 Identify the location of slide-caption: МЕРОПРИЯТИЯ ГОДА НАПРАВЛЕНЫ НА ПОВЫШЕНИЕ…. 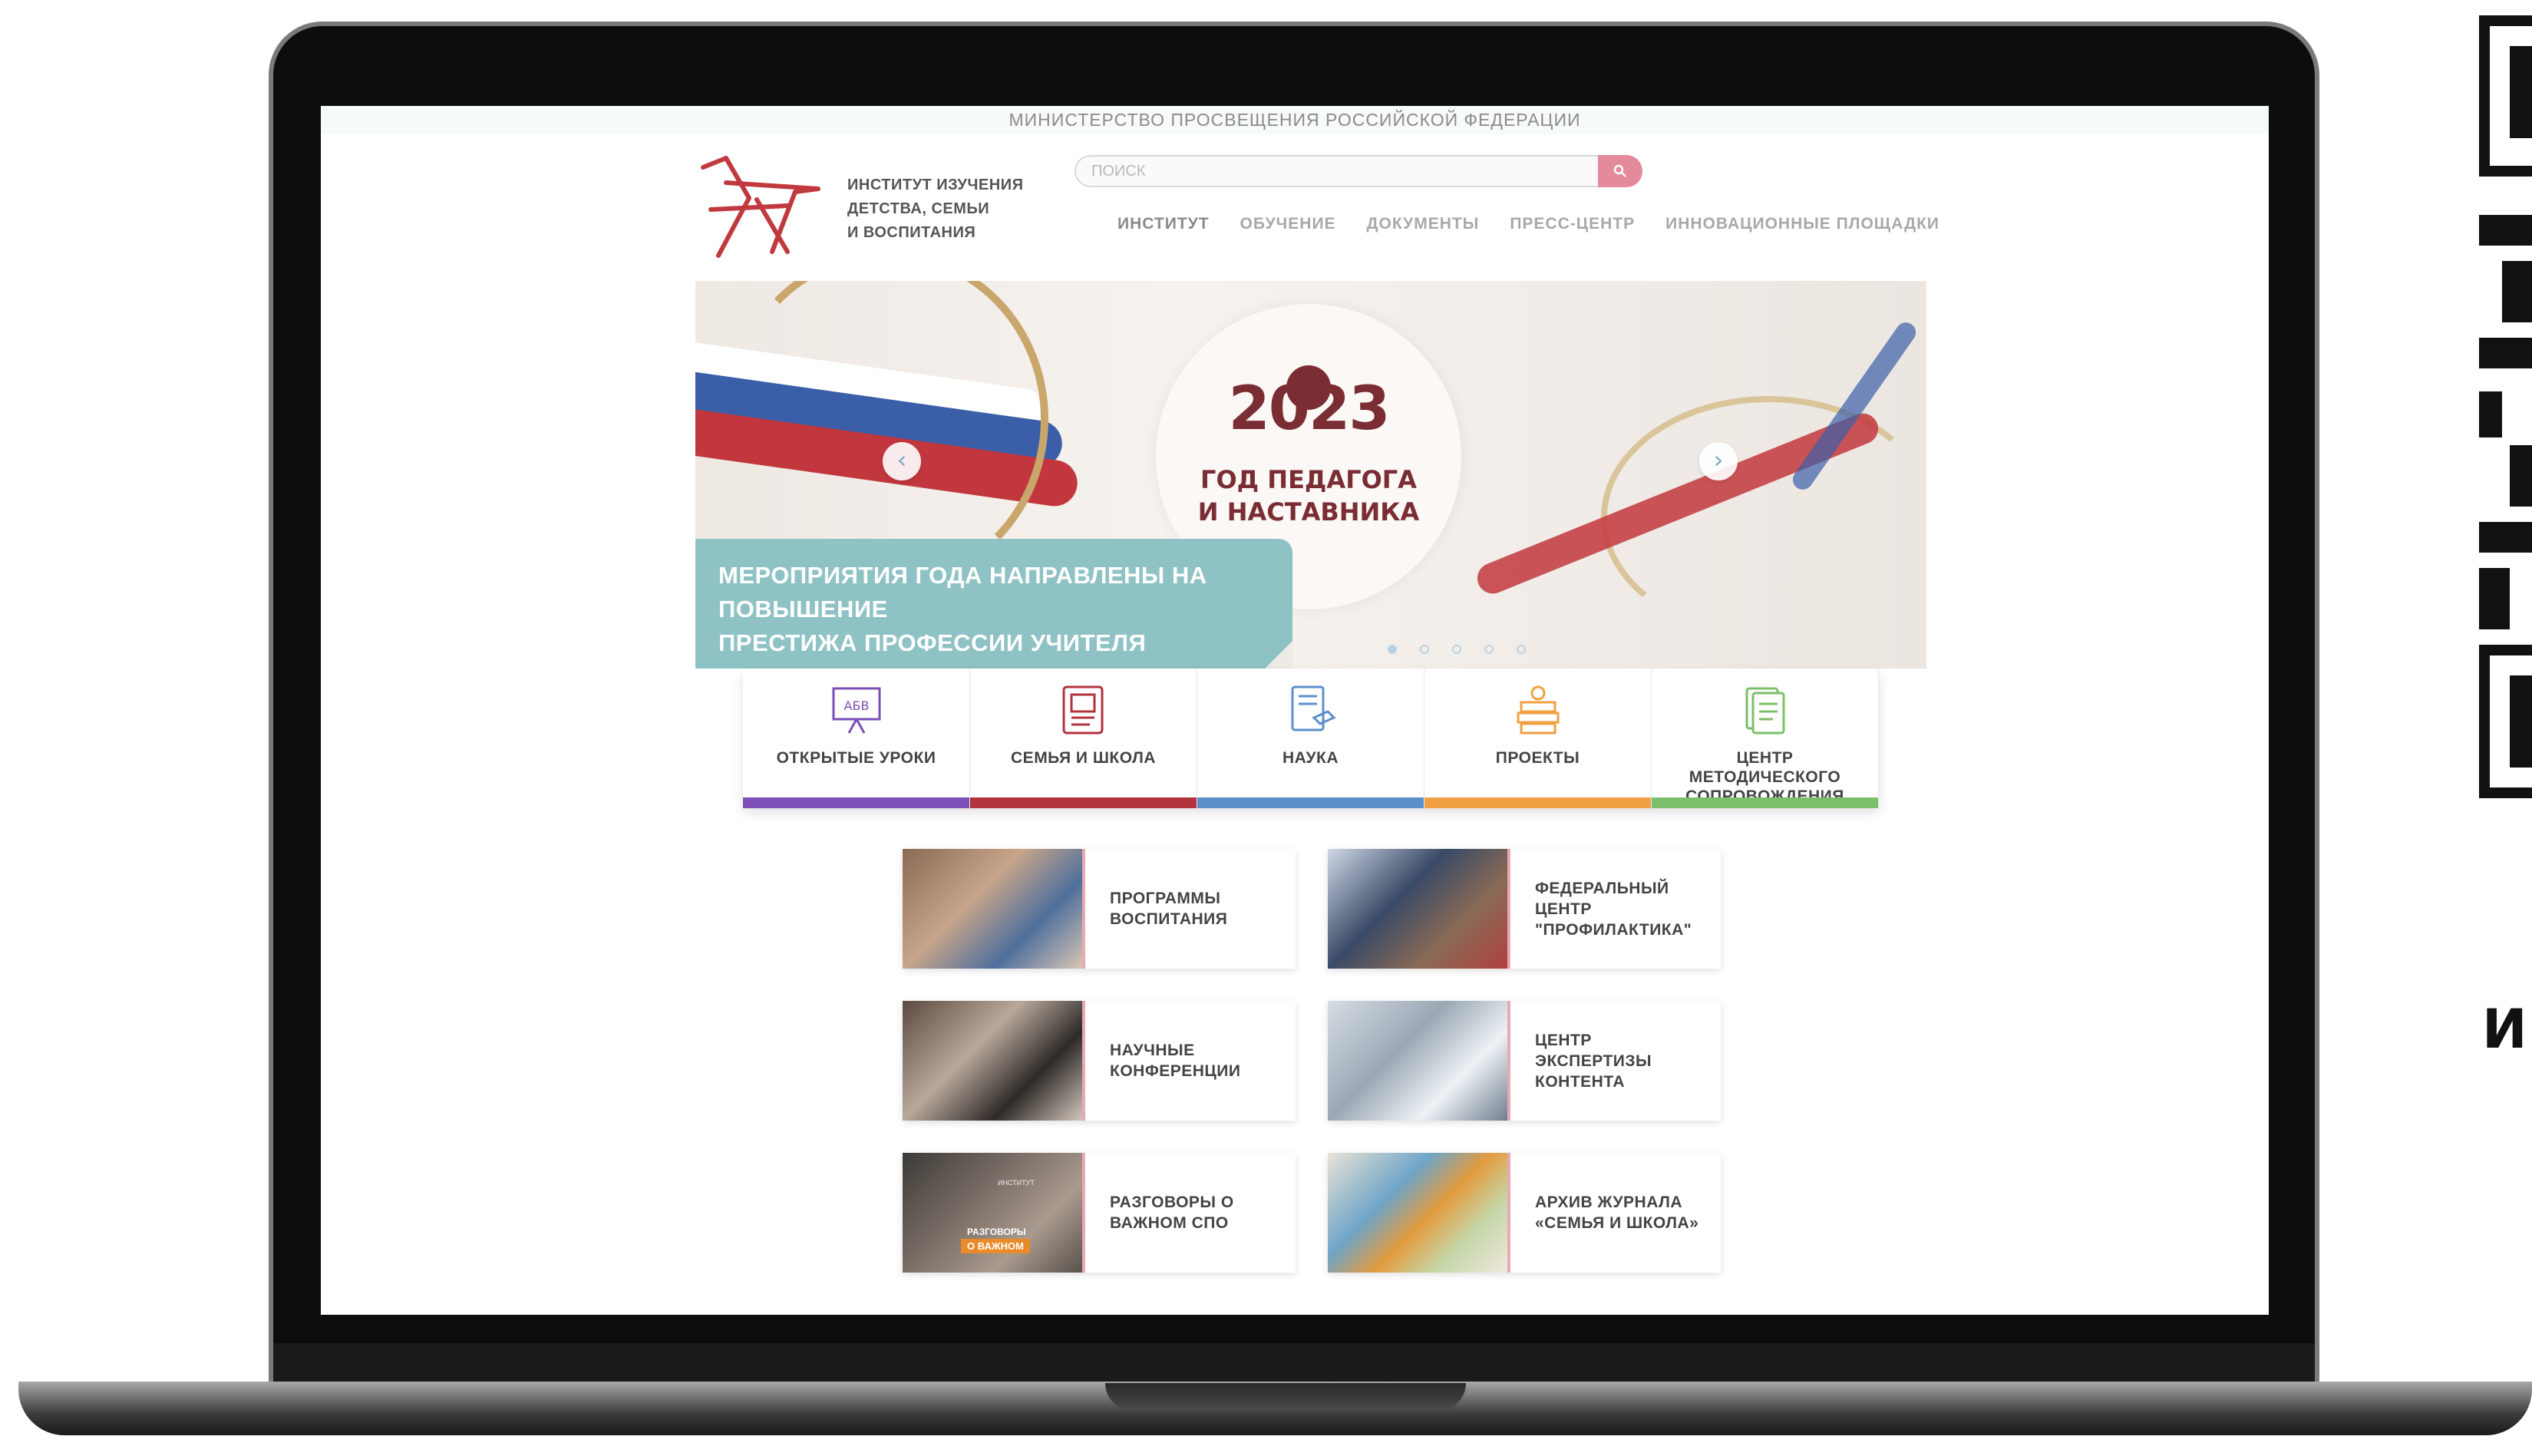
(993, 604).